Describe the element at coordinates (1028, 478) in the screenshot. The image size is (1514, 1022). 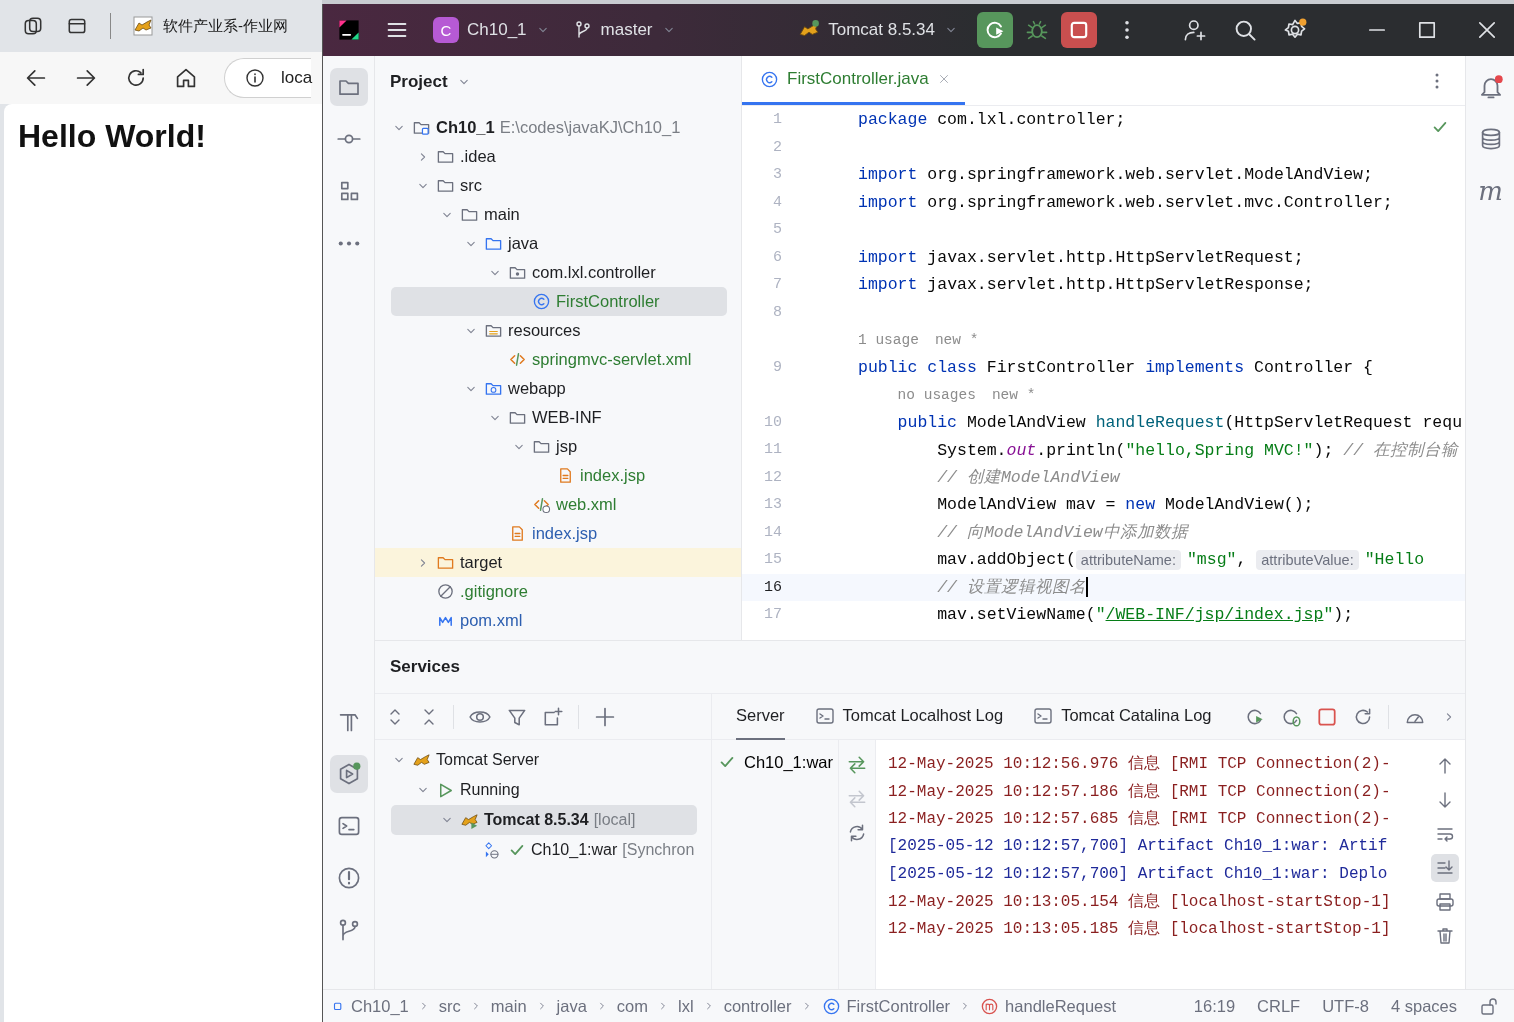
I see `code-line: // 创建ModelAndView` at that location.